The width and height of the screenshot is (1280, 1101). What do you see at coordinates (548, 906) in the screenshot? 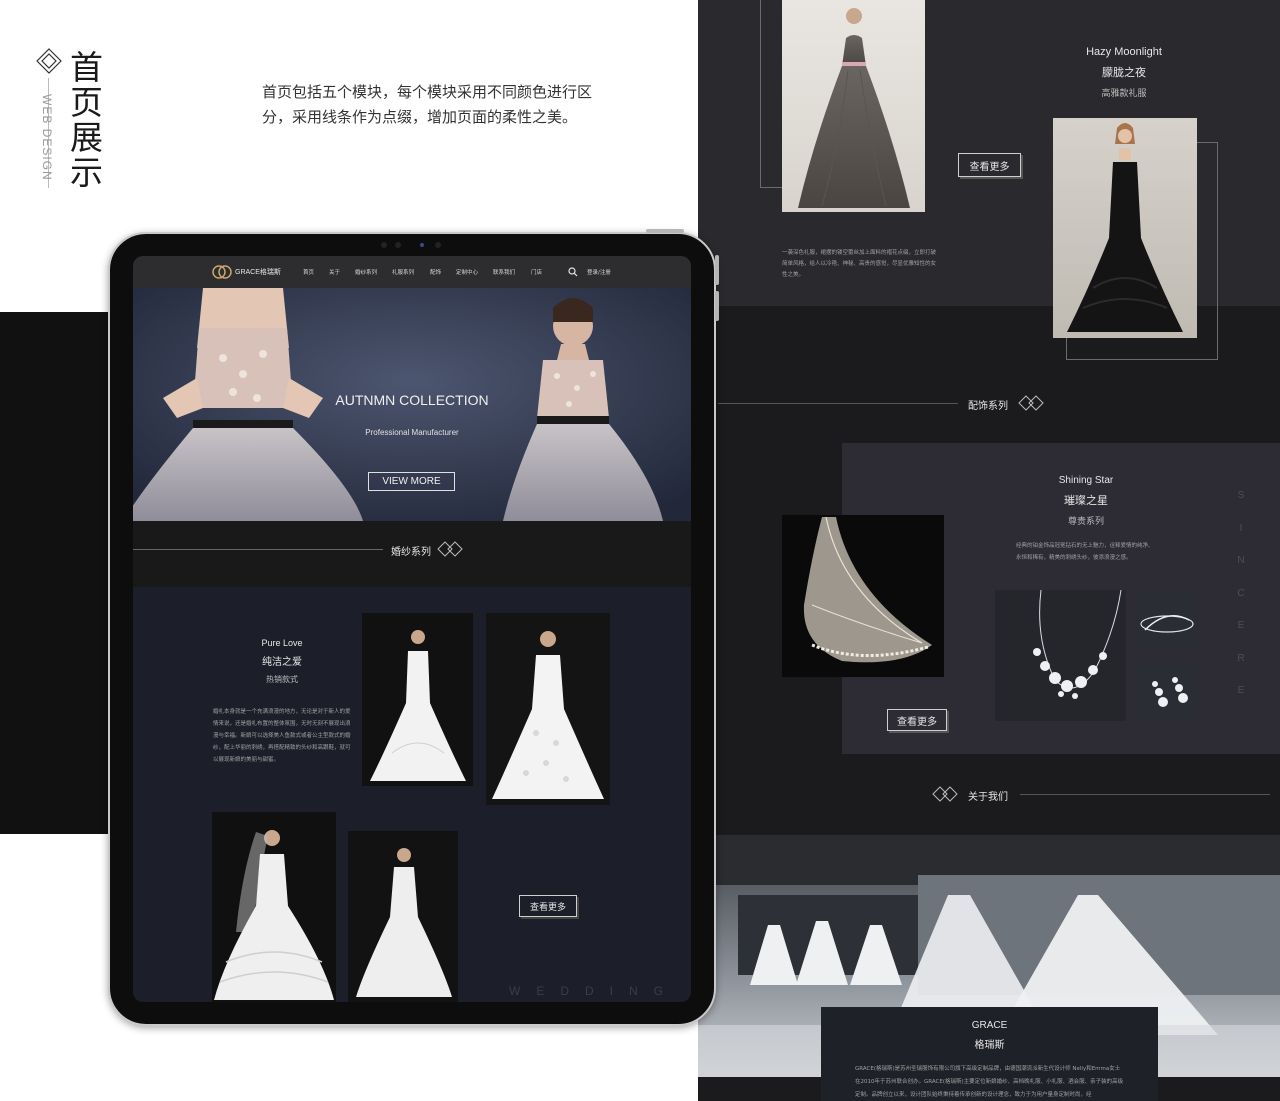
I see `wedding-more-button: 查看更多` at bounding box center [548, 906].